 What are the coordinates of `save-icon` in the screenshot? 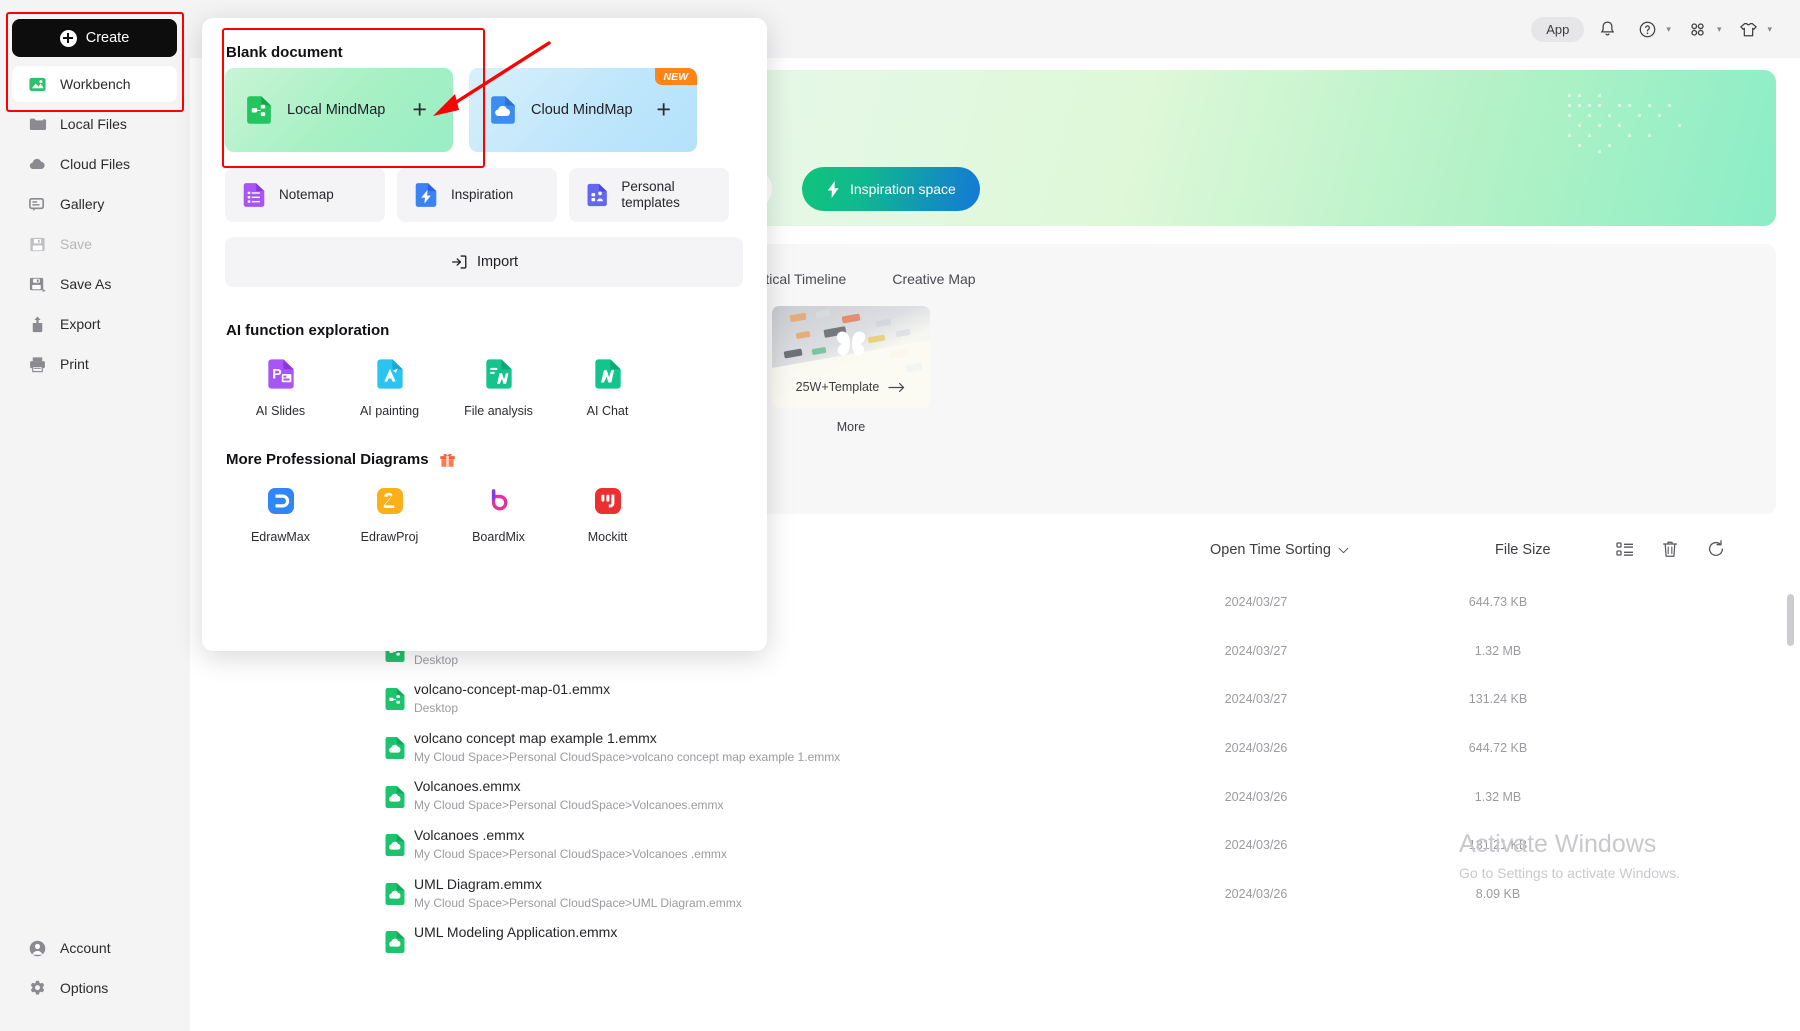 It's located at (37, 244).